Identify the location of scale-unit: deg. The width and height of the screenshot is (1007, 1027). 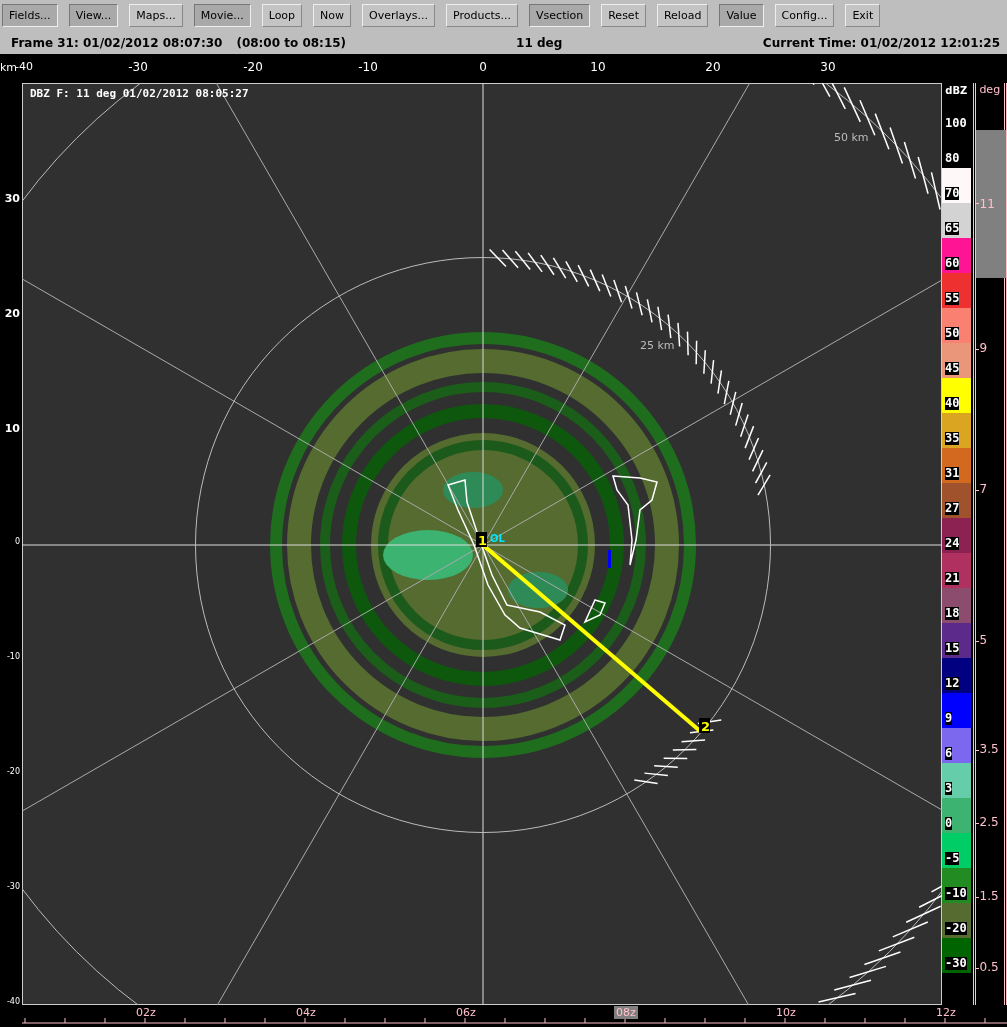
(990, 89).